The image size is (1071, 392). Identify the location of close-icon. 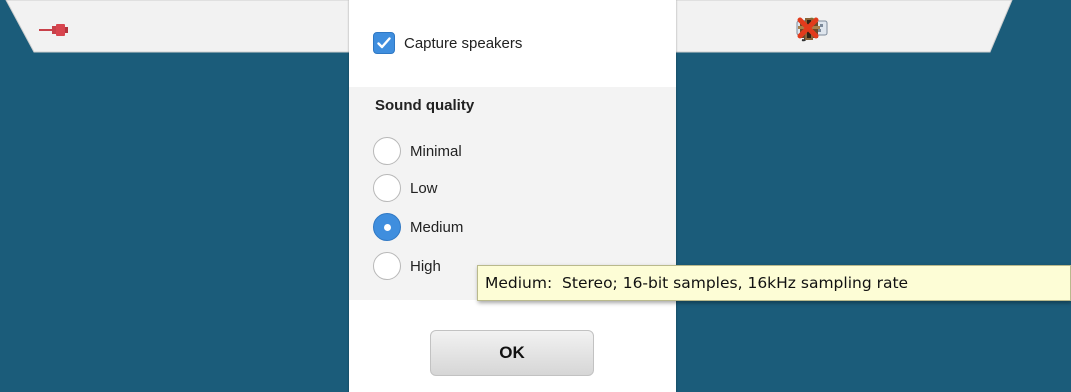
(880, 30).